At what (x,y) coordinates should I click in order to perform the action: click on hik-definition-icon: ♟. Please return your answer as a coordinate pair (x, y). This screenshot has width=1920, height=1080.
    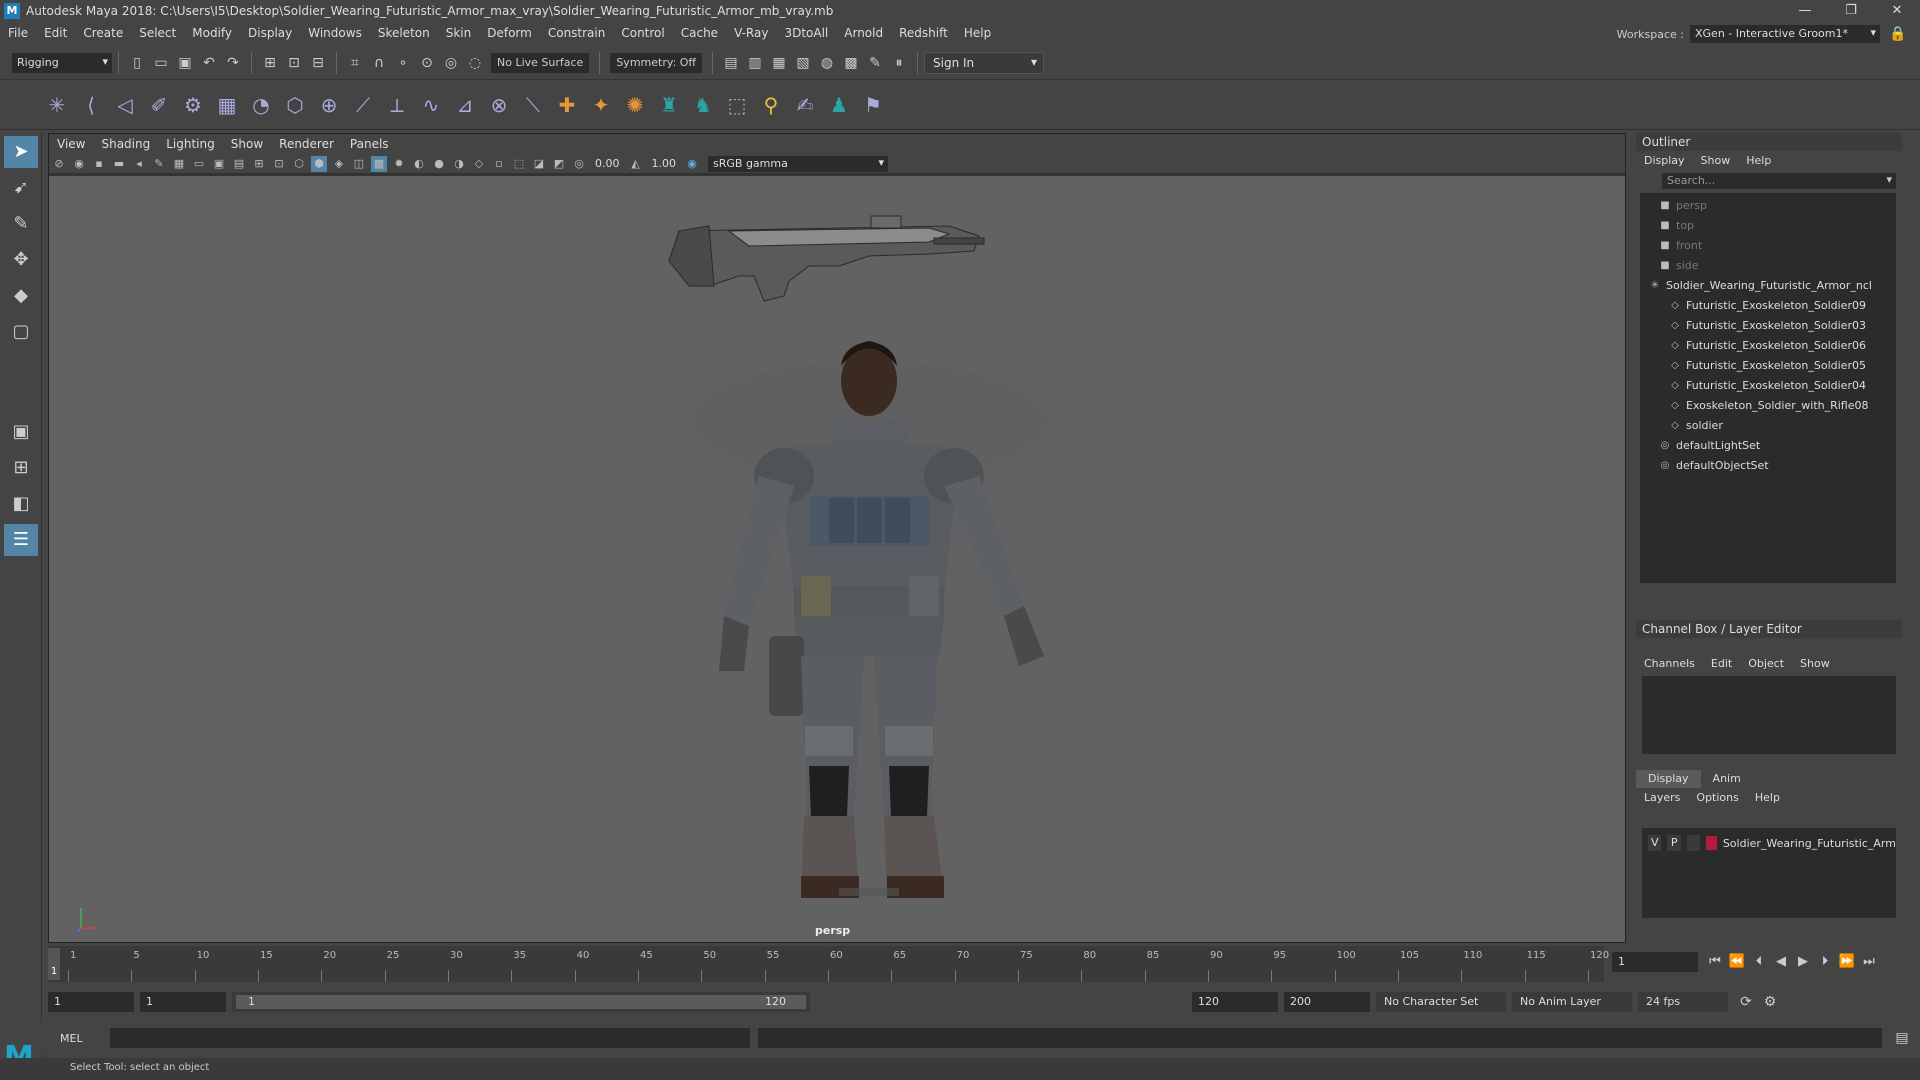
    Looking at the image, I should click on (839, 105).